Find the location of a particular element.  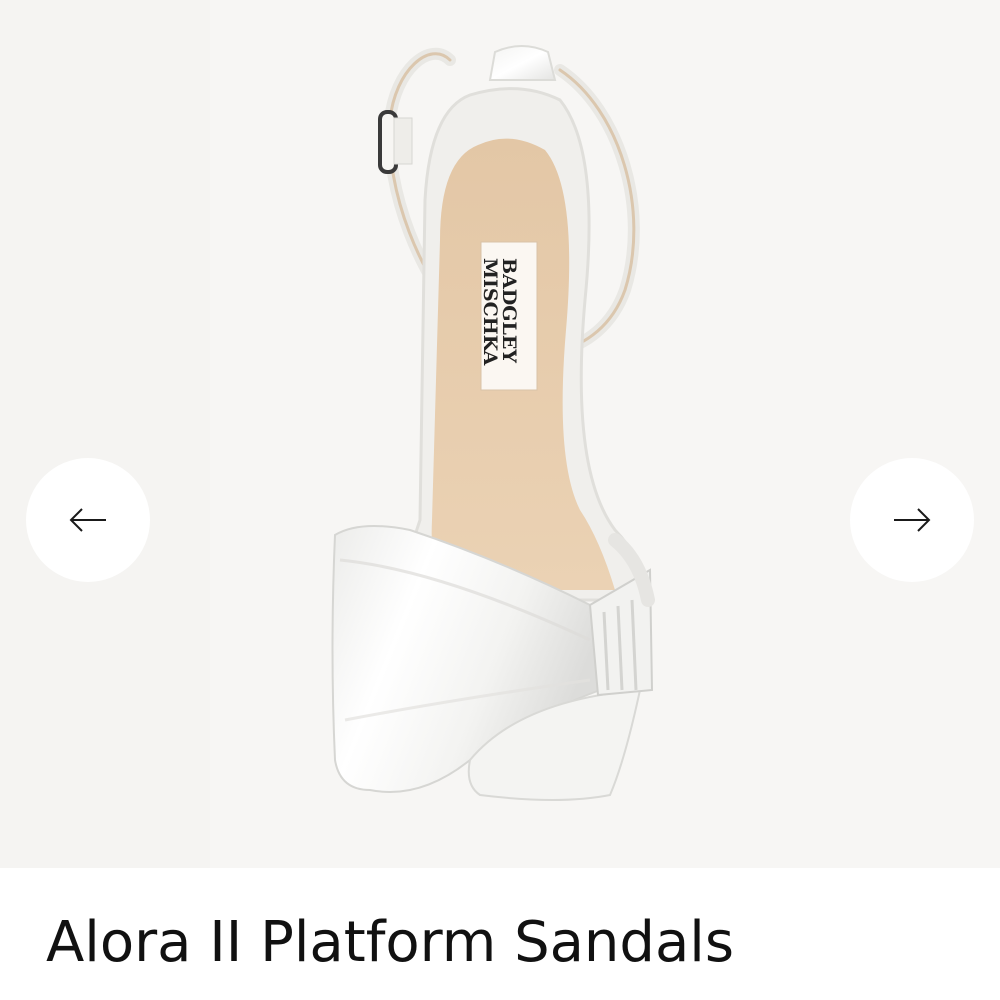

svg-text: MISCHKA is located at coordinates (490, 311).